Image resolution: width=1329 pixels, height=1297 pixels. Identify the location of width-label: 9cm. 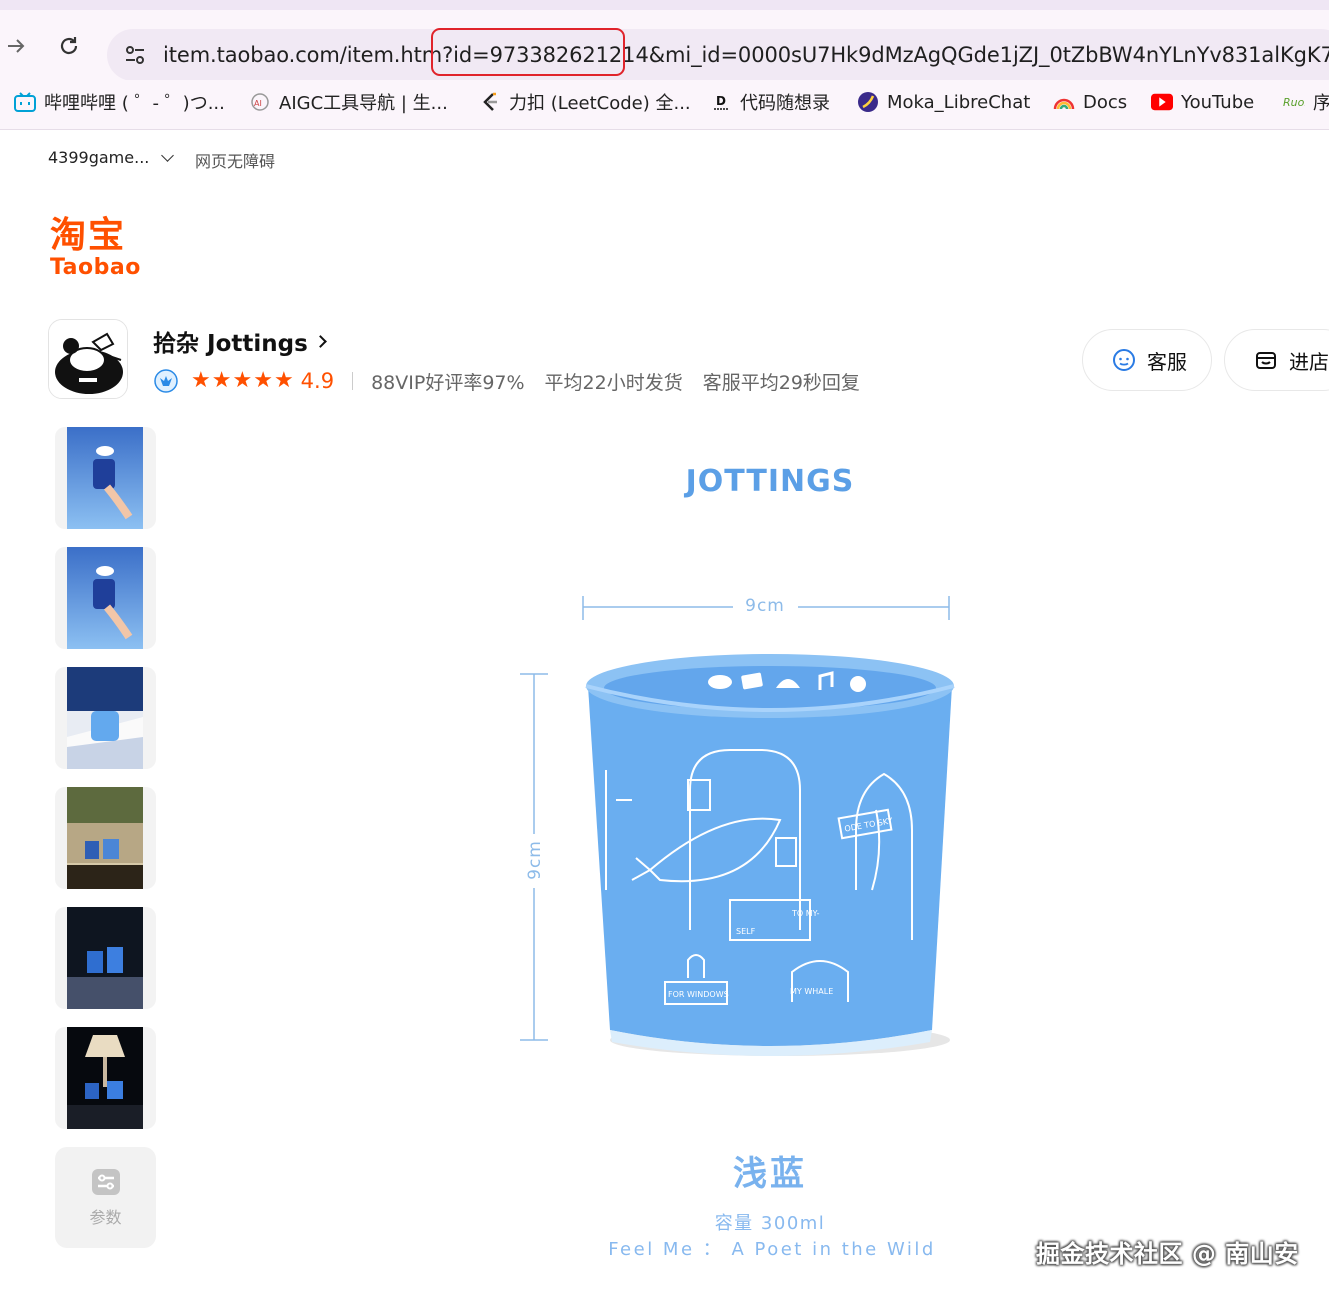
(765, 606).